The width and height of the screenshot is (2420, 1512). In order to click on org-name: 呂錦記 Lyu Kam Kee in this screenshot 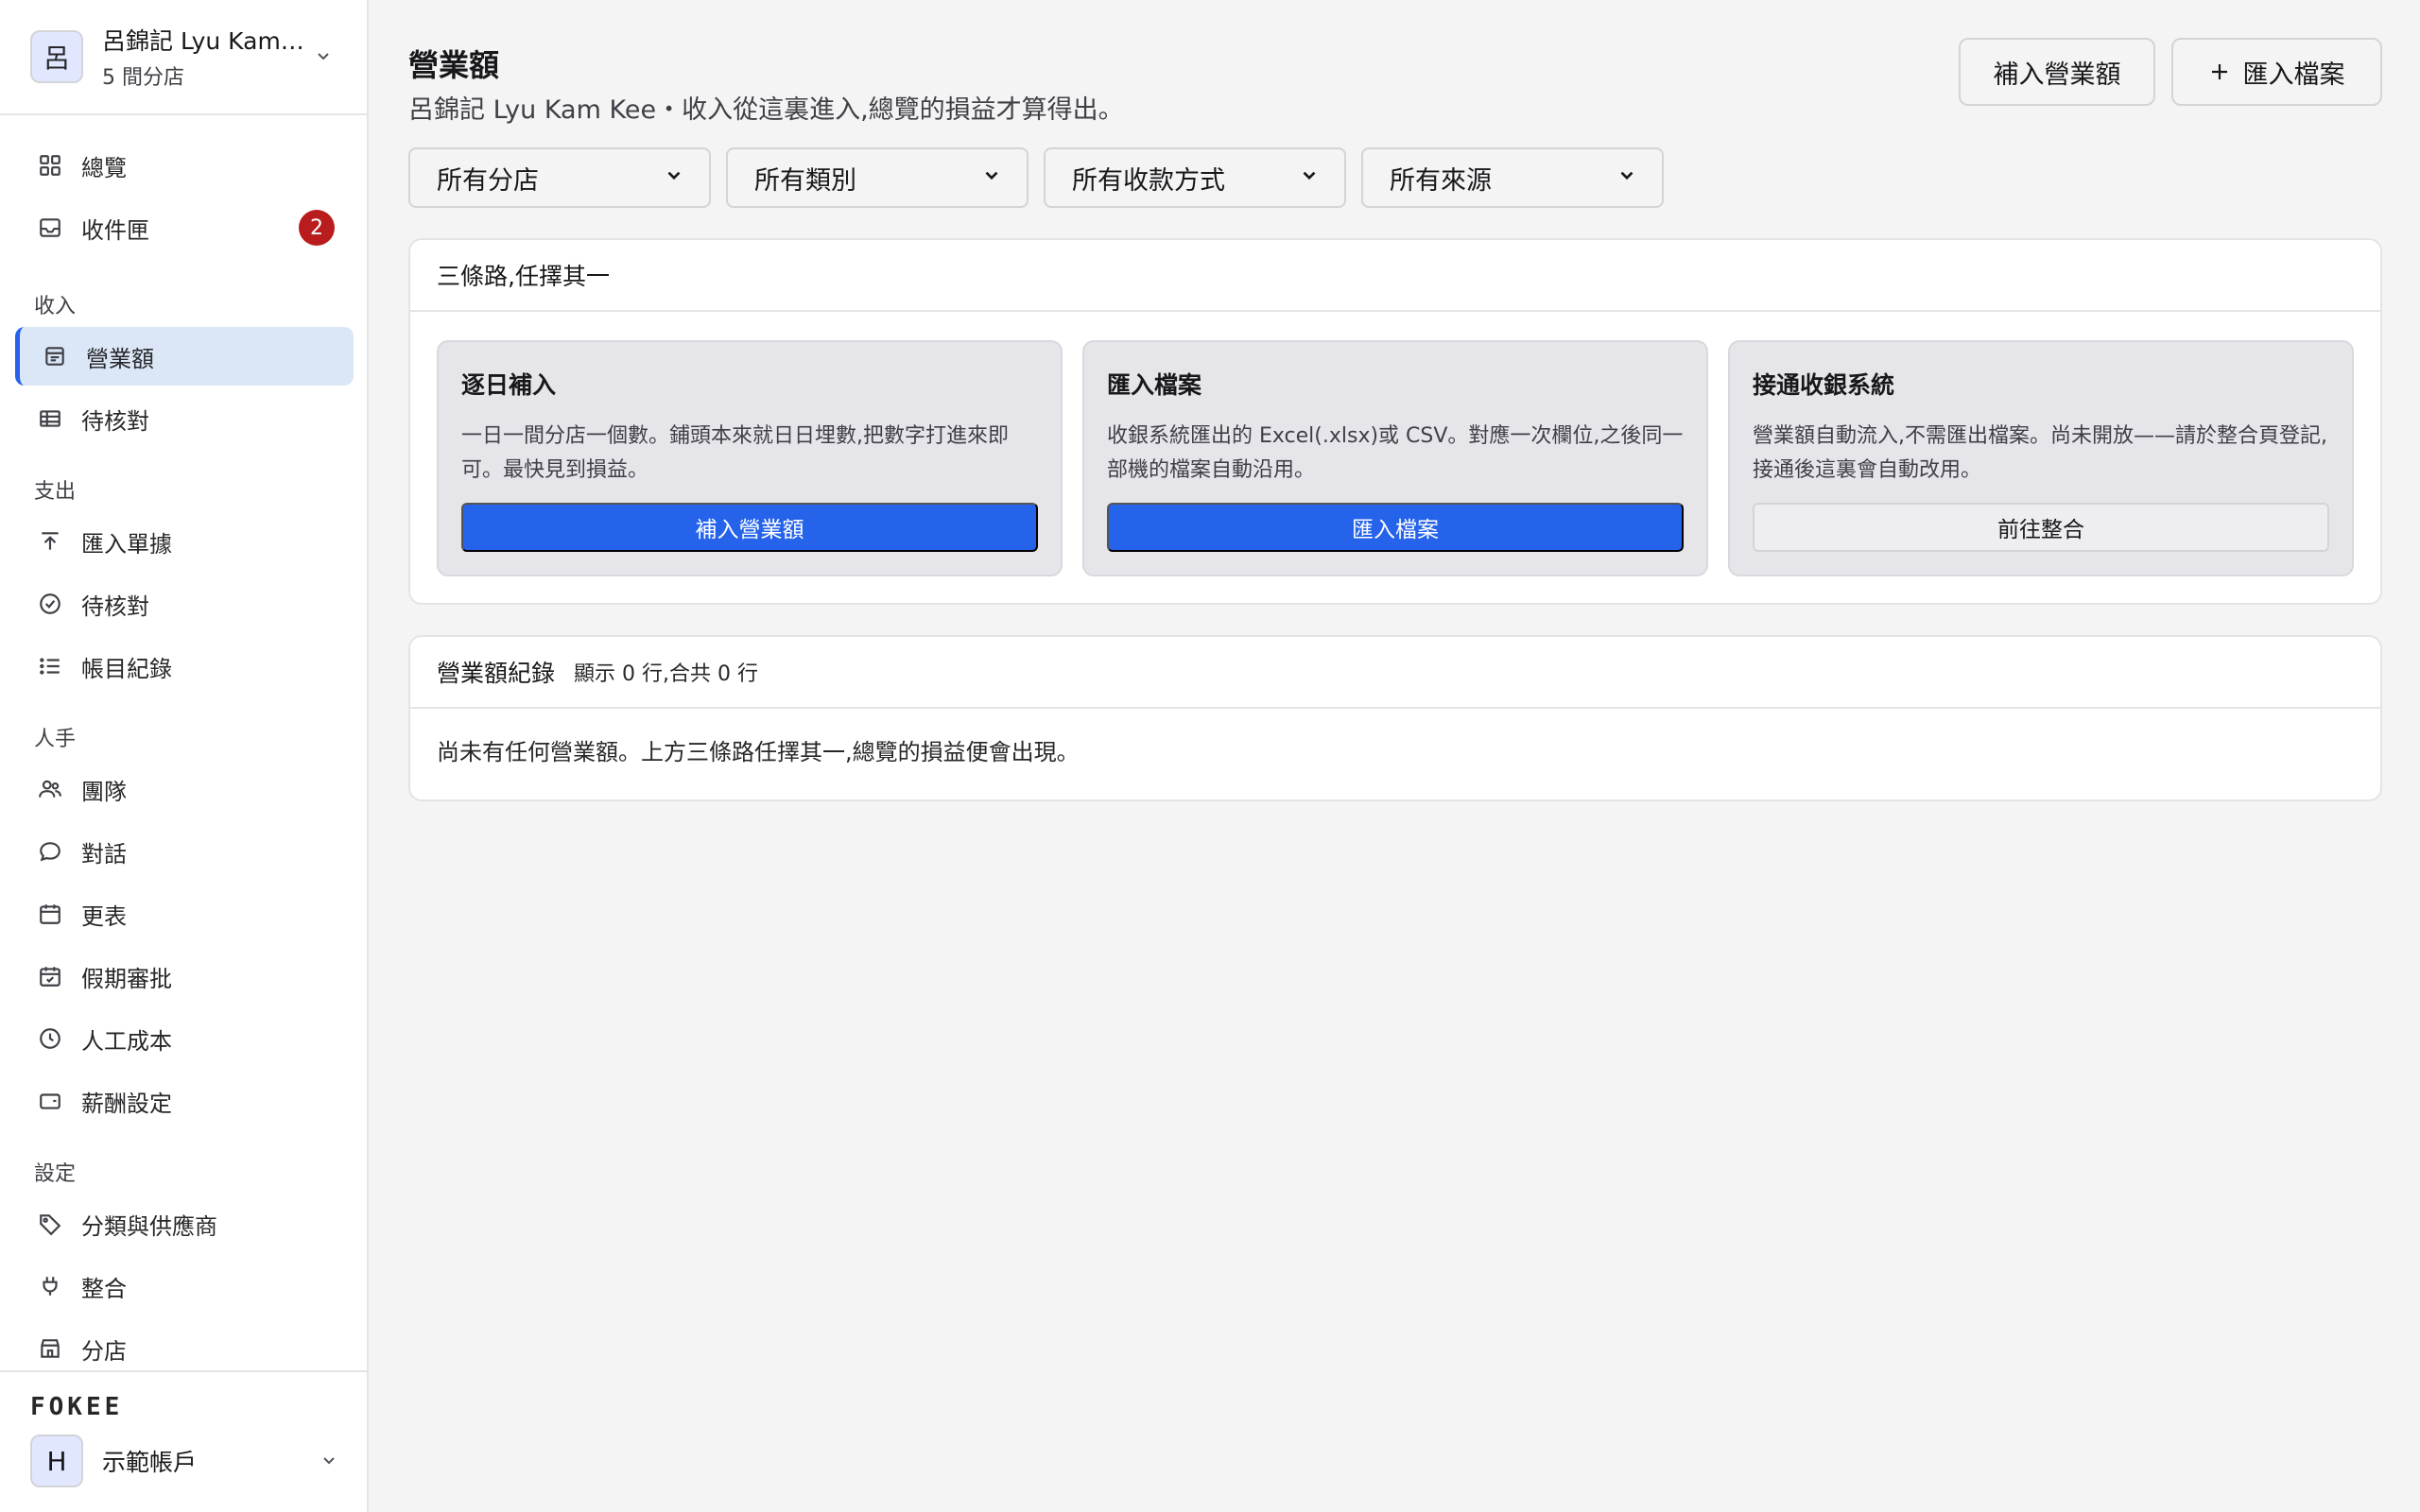, I will do `click(206, 41)`.